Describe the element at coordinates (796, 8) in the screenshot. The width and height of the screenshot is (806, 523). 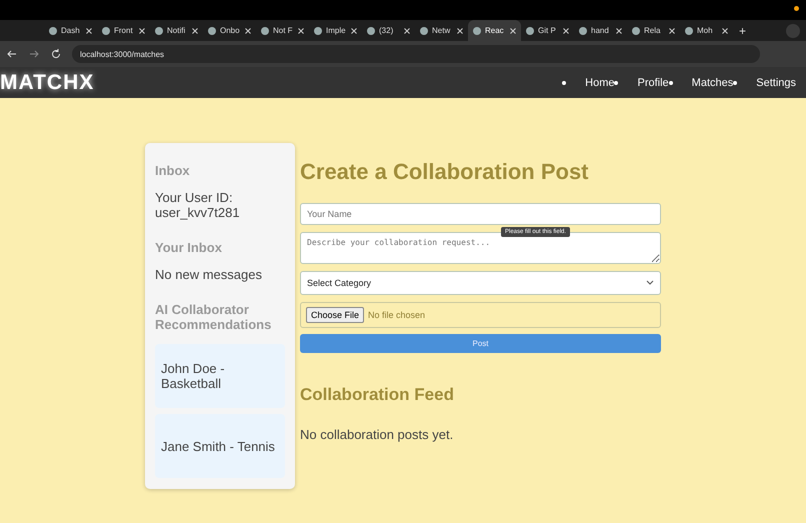
I see `recording-dot-icon` at that location.